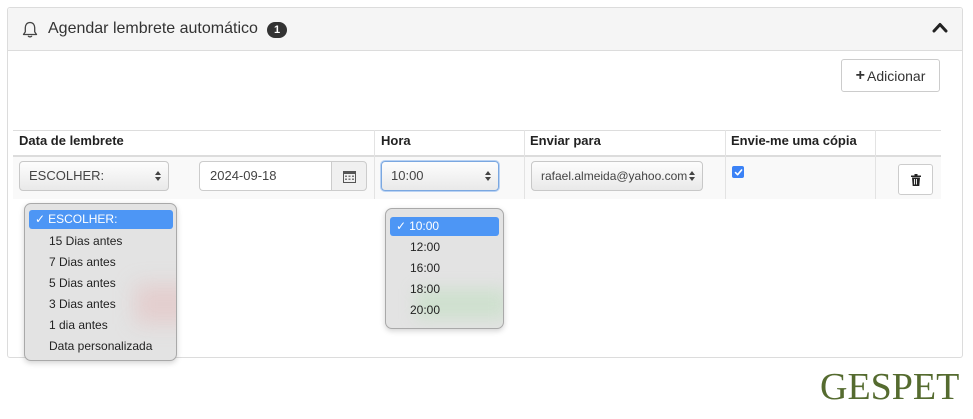 The image size is (973, 419). I want to click on reminder-count-badge: 1, so click(277, 30).